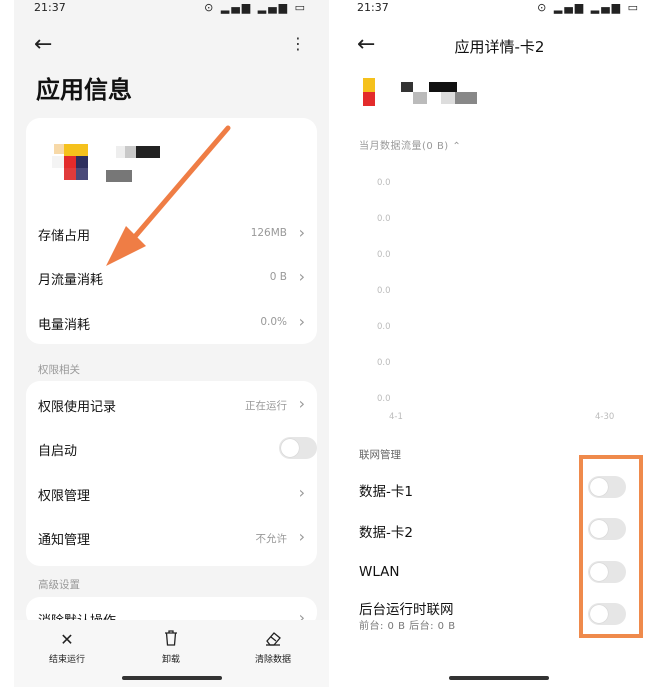 Image resolution: width=662 pixels, height=687 pixels. What do you see at coordinates (611, 546) in the screenshot?
I see `toggle-highlight-box` at bounding box center [611, 546].